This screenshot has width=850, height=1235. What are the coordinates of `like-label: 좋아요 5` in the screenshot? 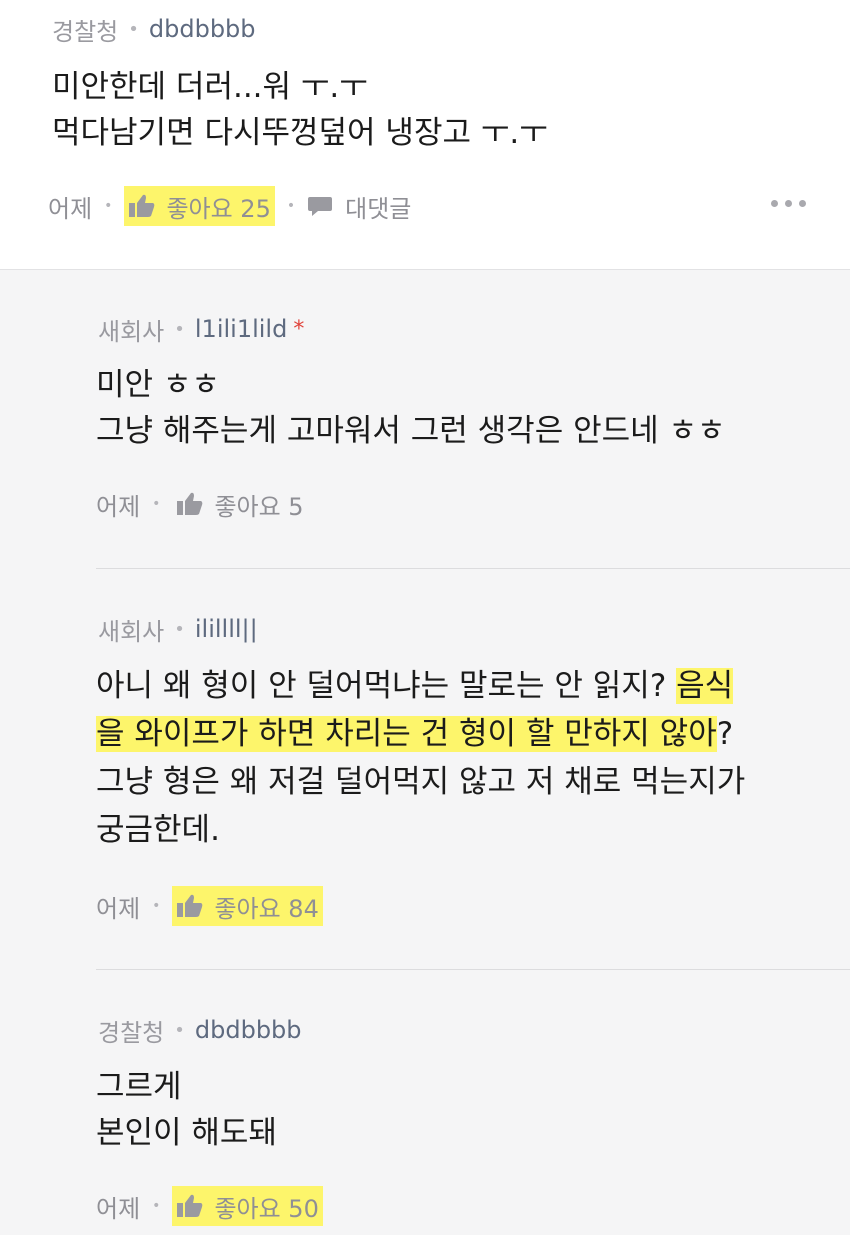 It's located at (259, 506).